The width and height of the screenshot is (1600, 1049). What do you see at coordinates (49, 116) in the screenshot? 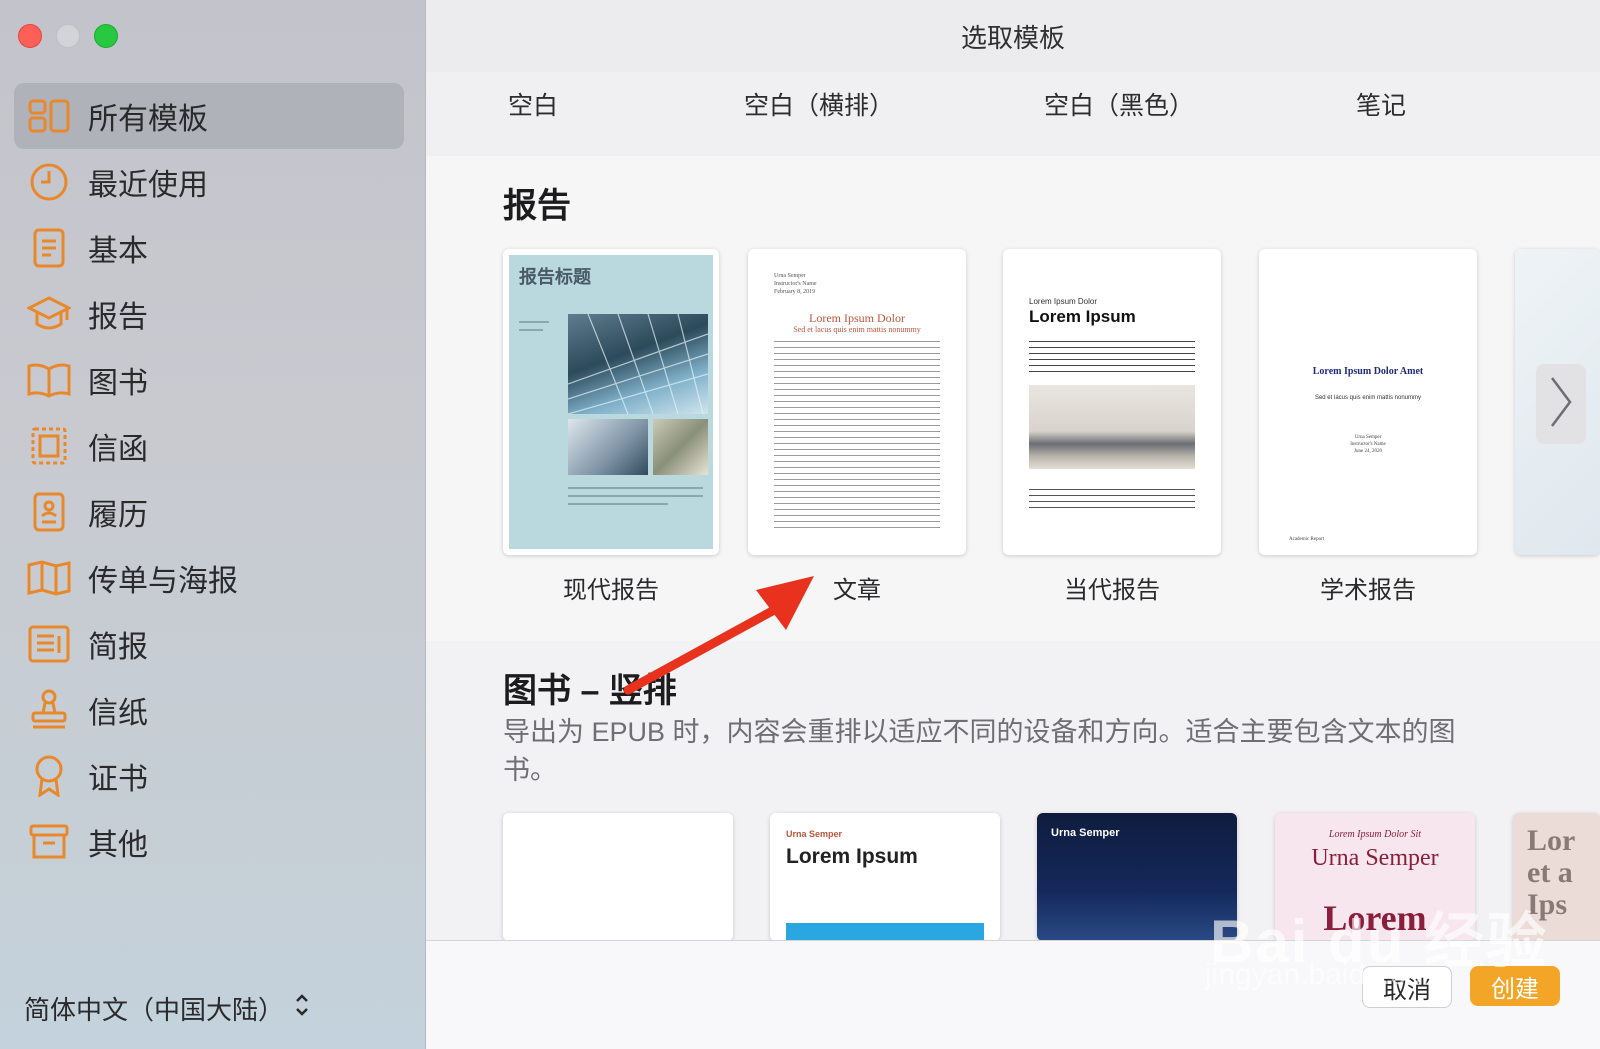
I see `grid-icon` at bounding box center [49, 116].